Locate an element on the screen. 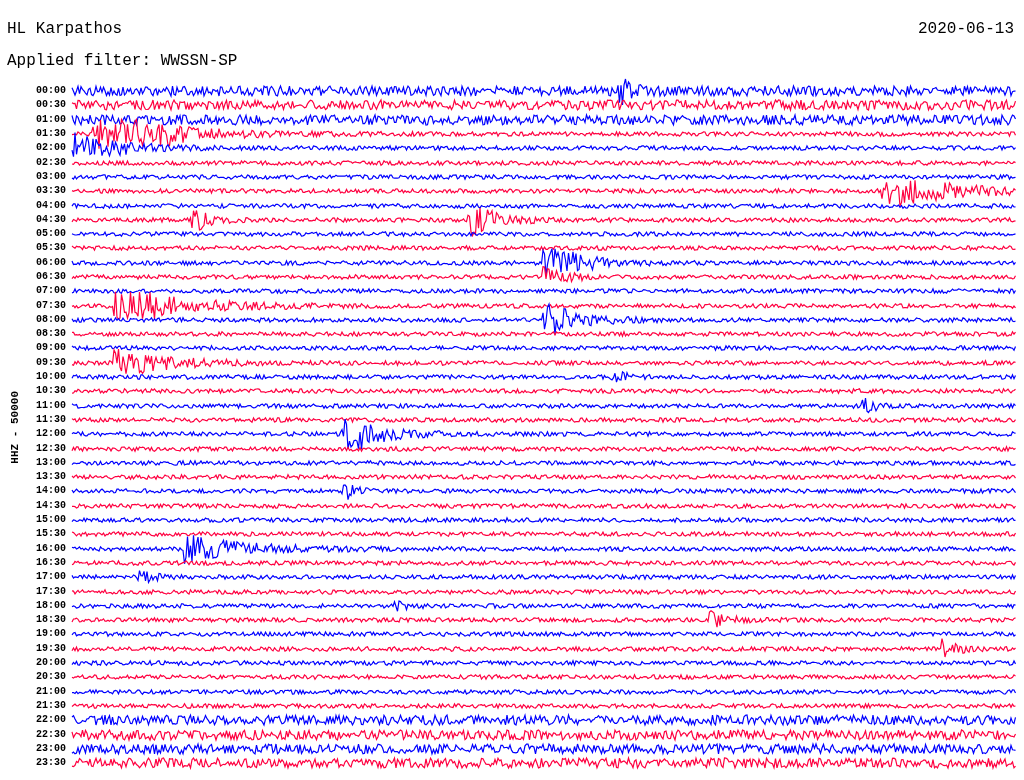 The image size is (1024, 780). time-label: 12:00 is located at coordinates (50, 434).